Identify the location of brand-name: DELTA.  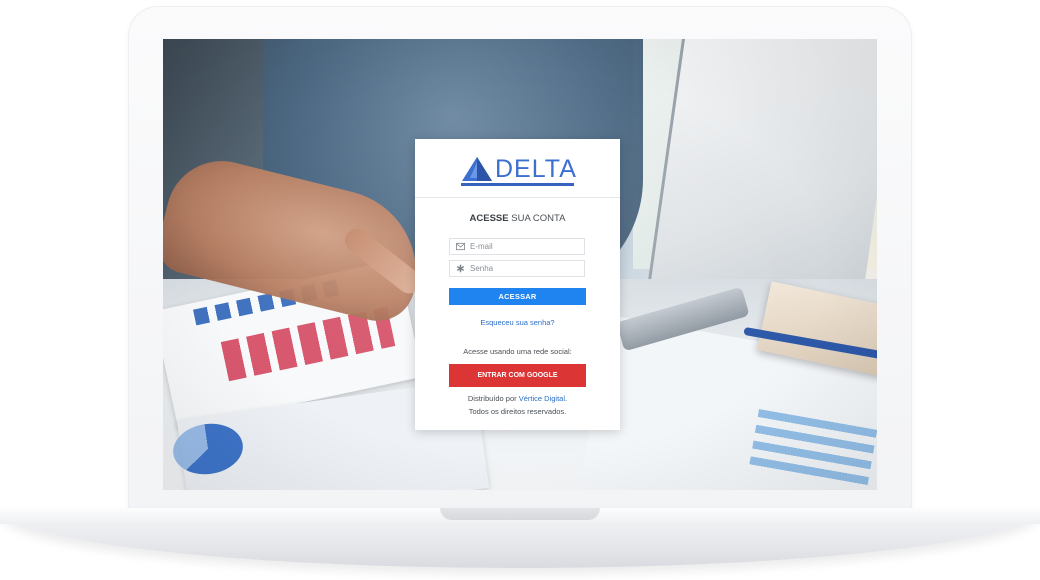
(536, 169).